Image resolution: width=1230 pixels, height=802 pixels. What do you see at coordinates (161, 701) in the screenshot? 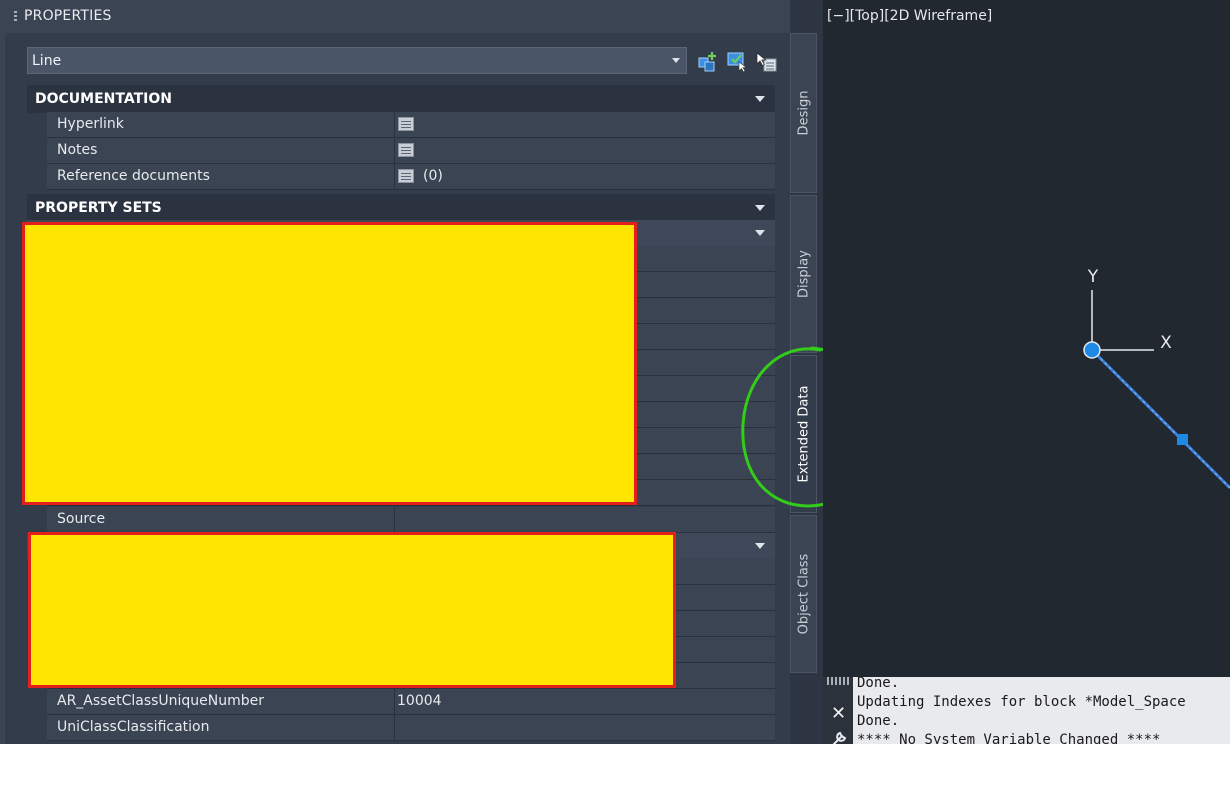
I see `property-label: AR_AssetClassUniqueNumber` at bounding box center [161, 701].